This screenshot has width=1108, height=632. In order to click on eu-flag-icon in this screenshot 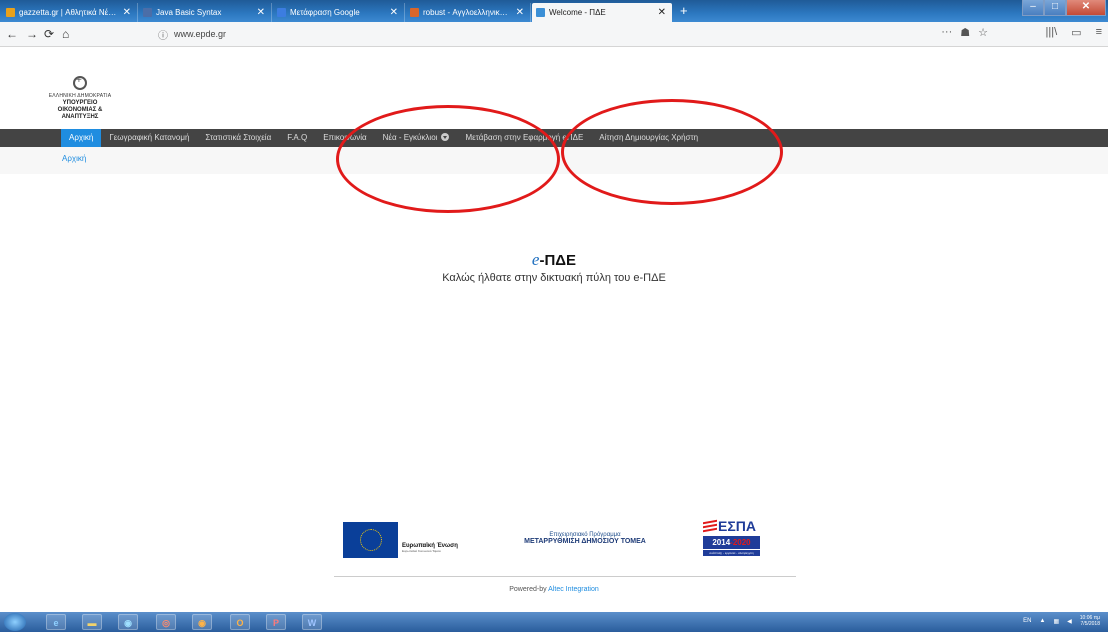, I will do `click(370, 540)`.